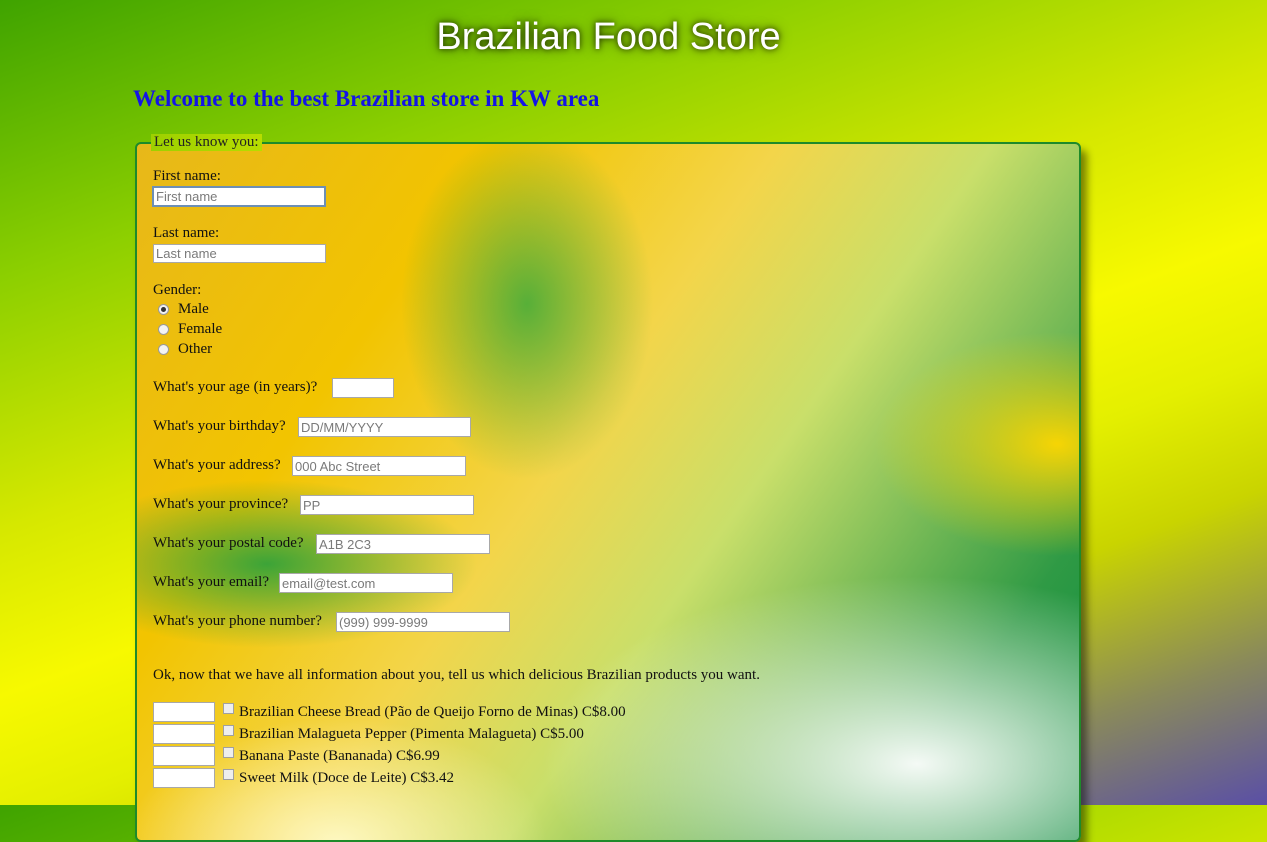 The height and width of the screenshot is (842, 1267). Describe the element at coordinates (239, 253) in the screenshot. I see `last-name-input` at that location.